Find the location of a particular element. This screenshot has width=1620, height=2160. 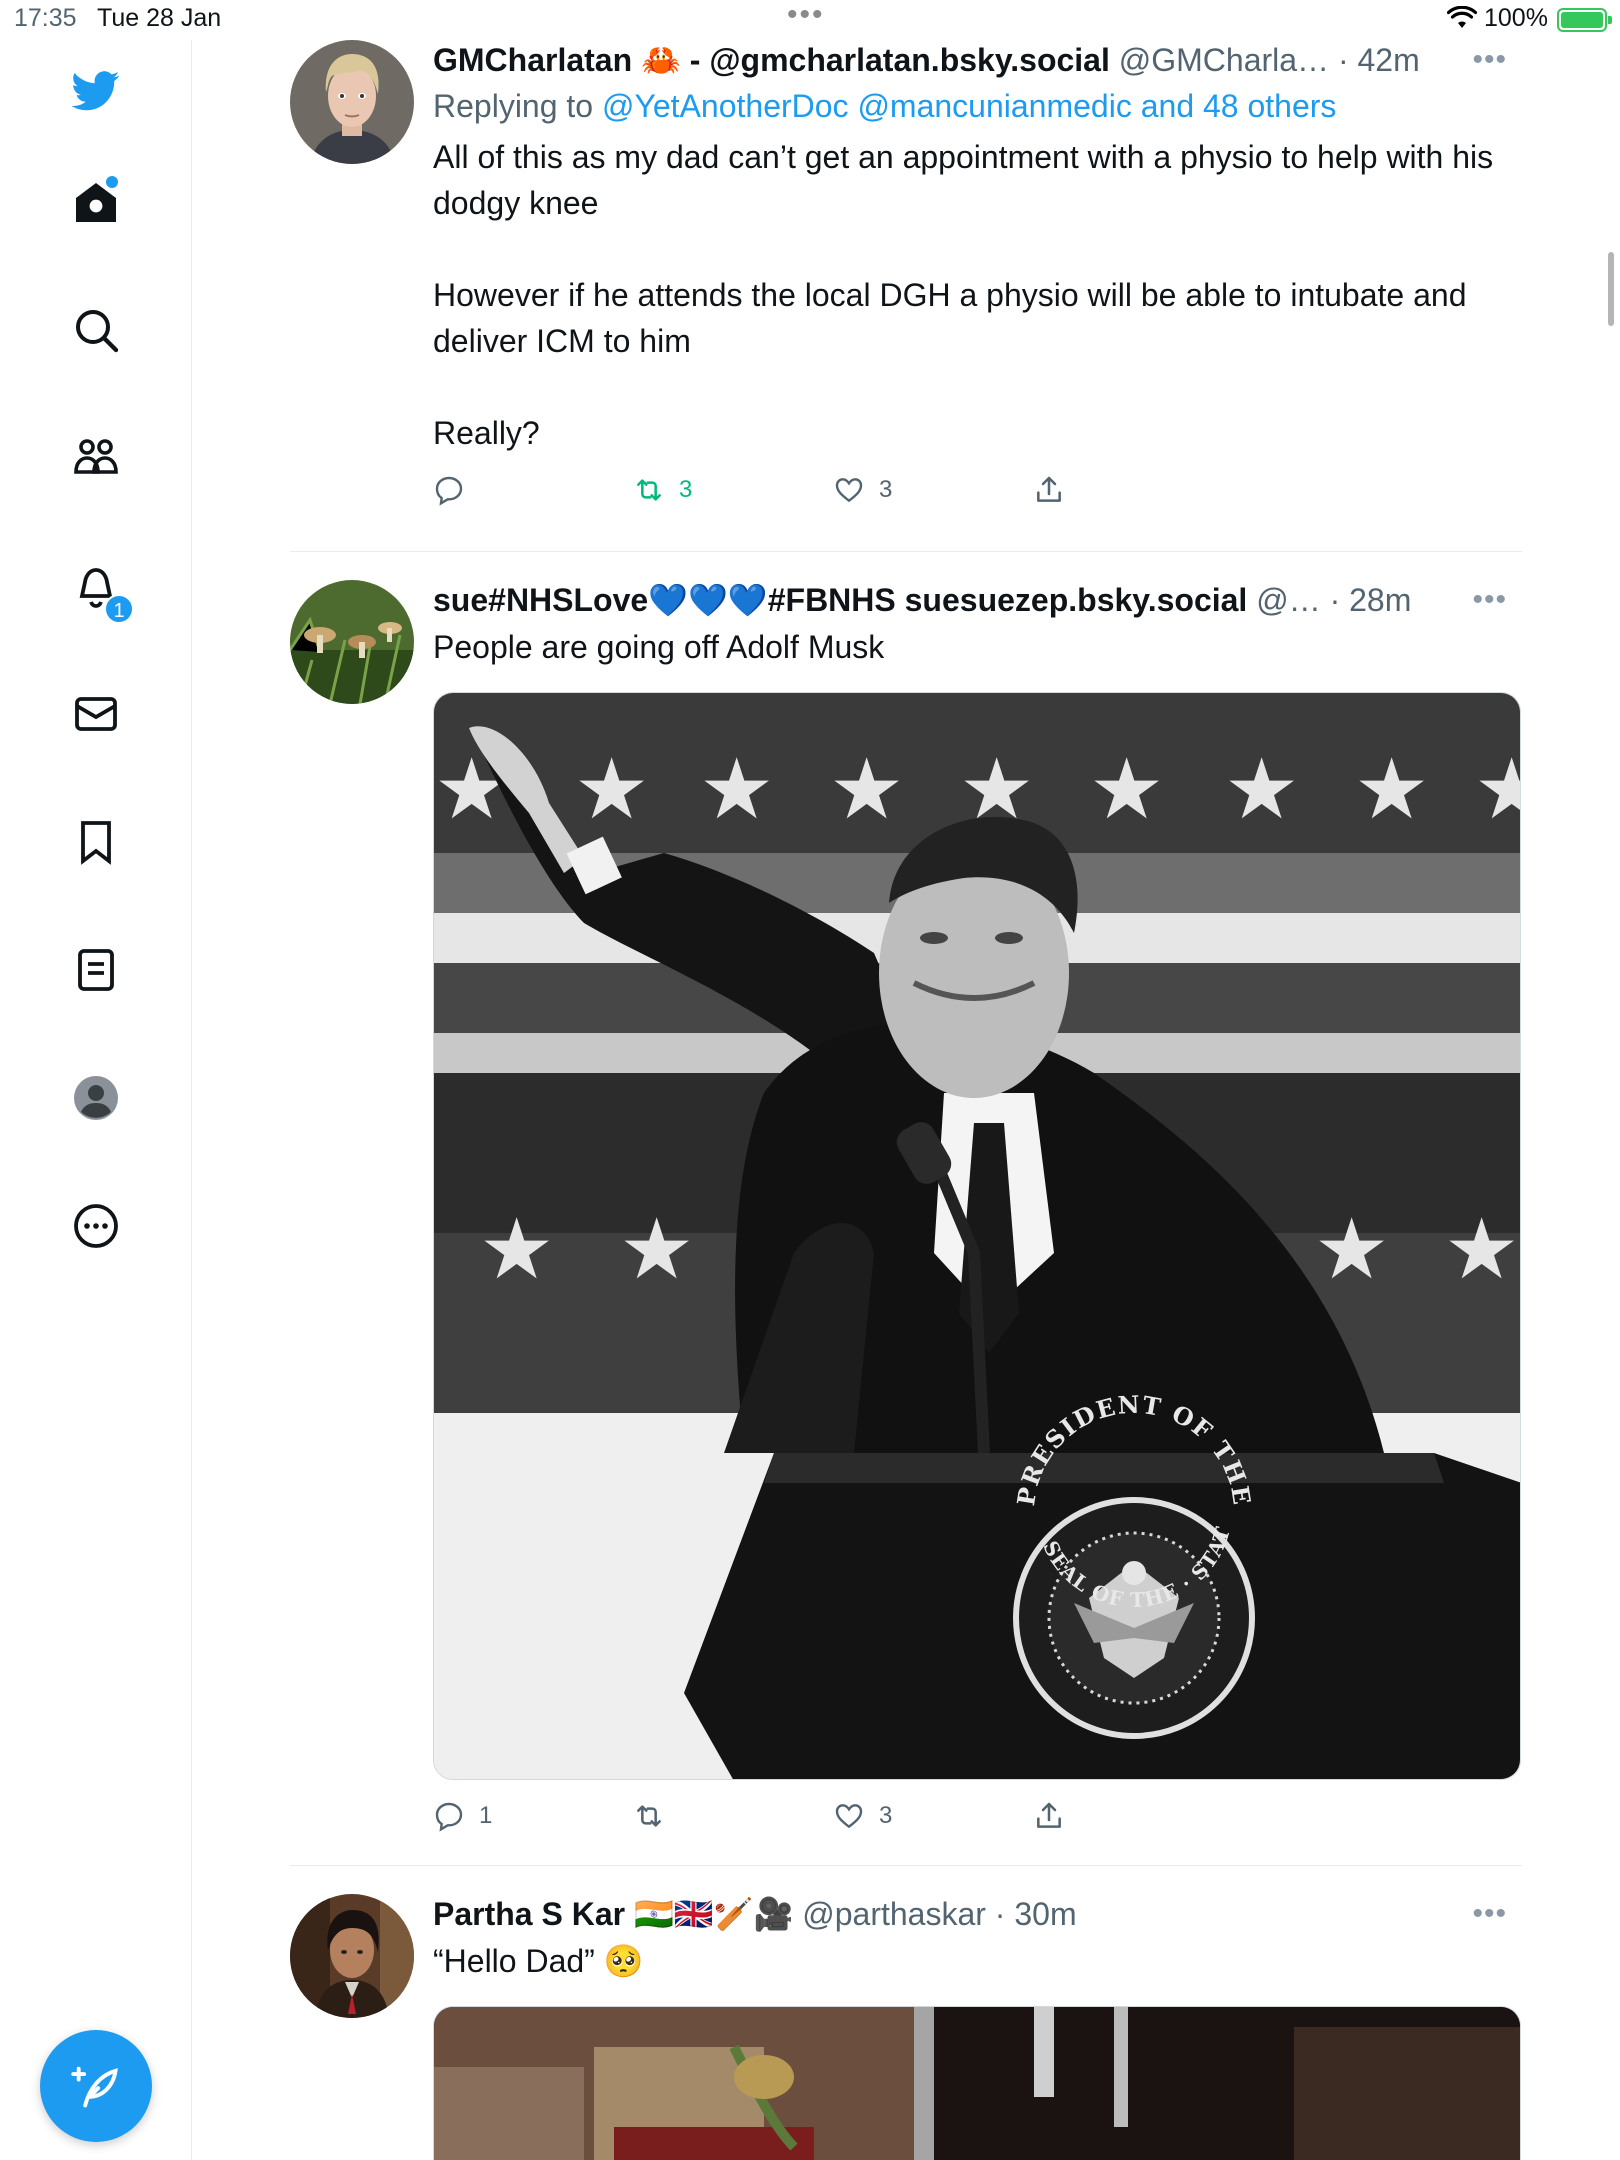

compose-button is located at coordinates (96, 2086).